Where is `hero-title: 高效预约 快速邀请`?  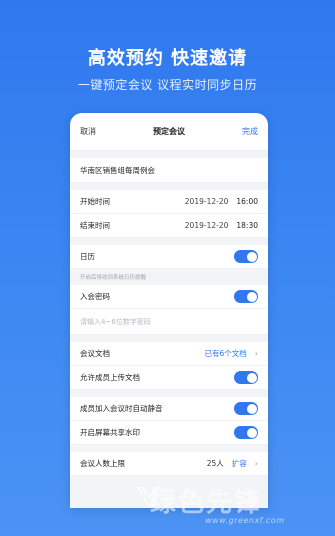
hero-title: 高效预约 快速邀请 is located at coordinates (167, 58).